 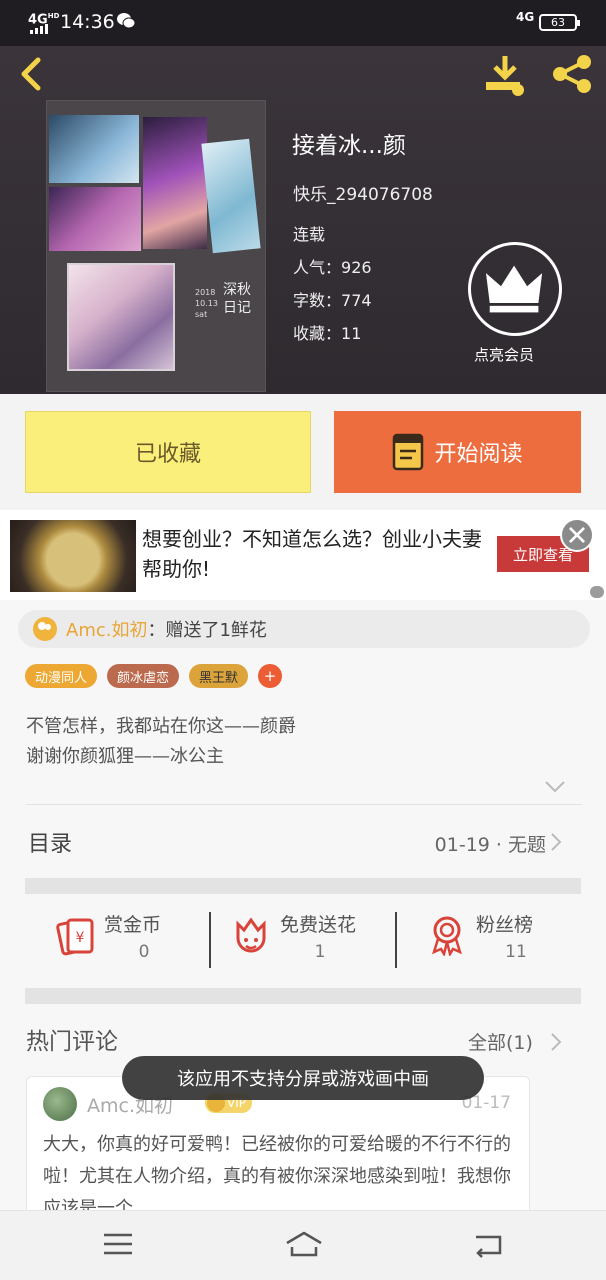 I want to click on clock: 14:36, so click(x=87, y=22).